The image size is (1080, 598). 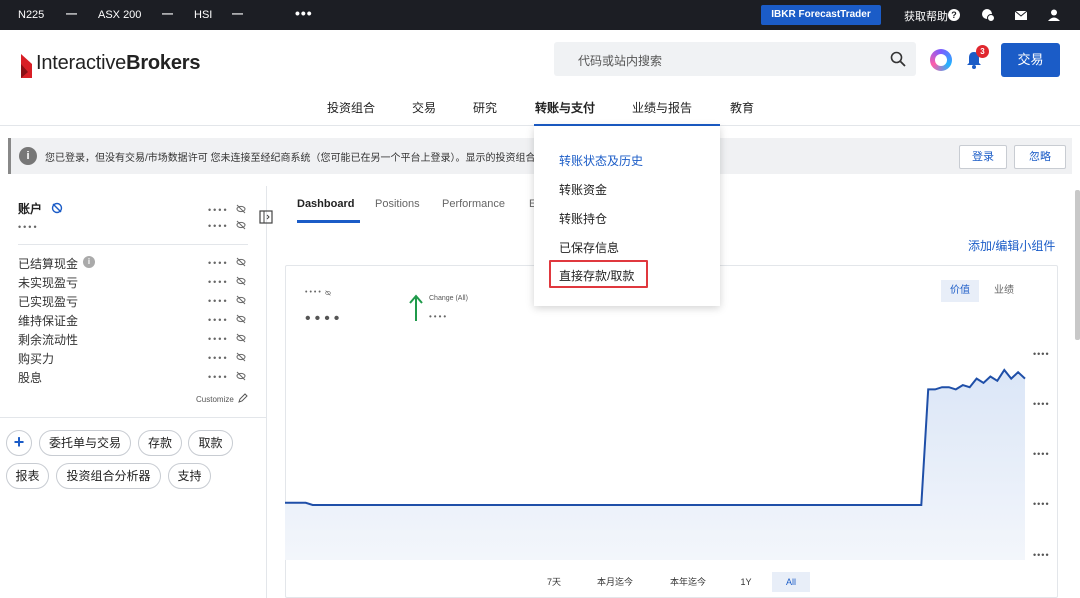 What do you see at coordinates (960, 291) in the screenshot?
I see `segment-value: 价值` at bounding box center [960, 291].